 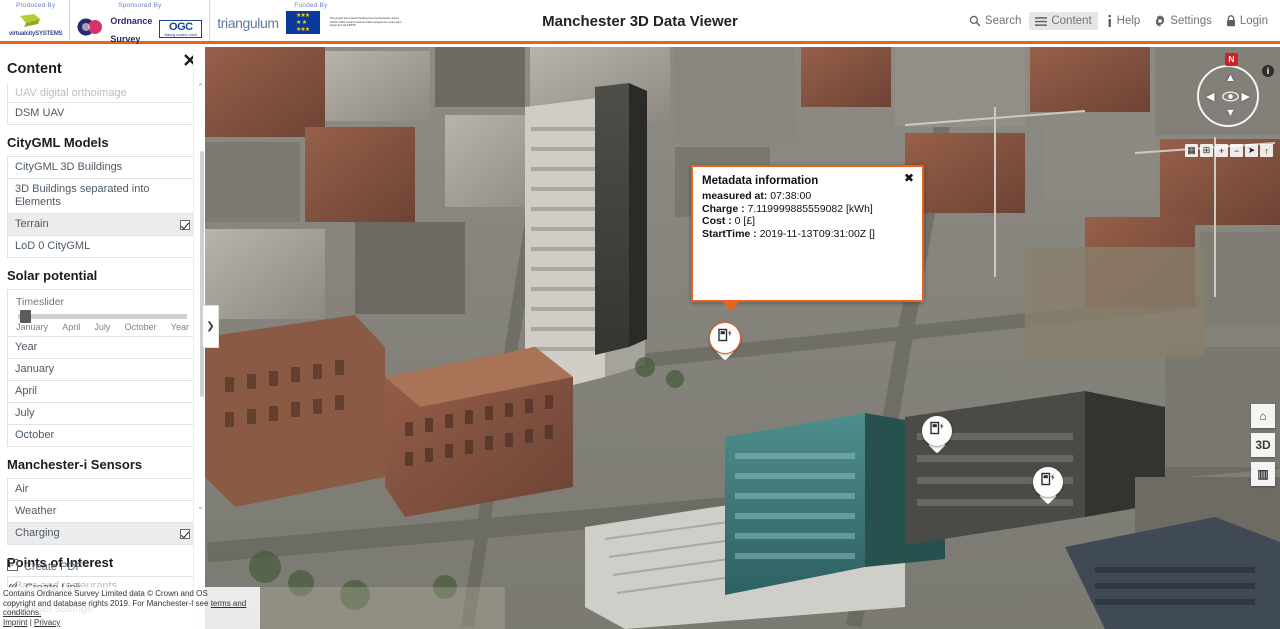 I want to click on attribution-line-3: Imprint | Privacy, so click(x=130, y=623).